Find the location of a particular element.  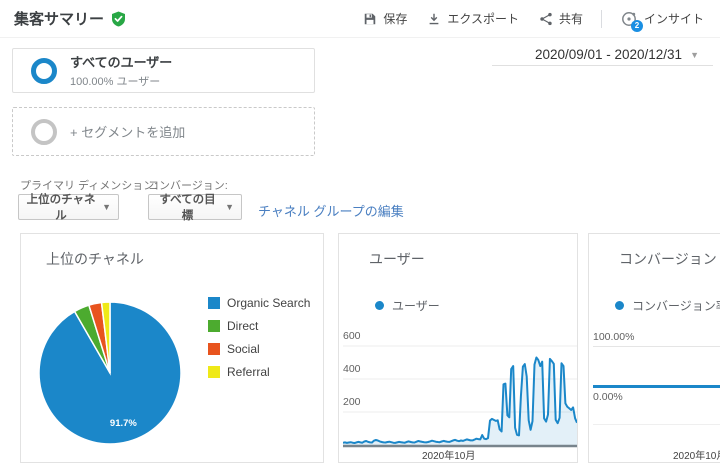

gridline-100pct is located at coordinates (656, 346).